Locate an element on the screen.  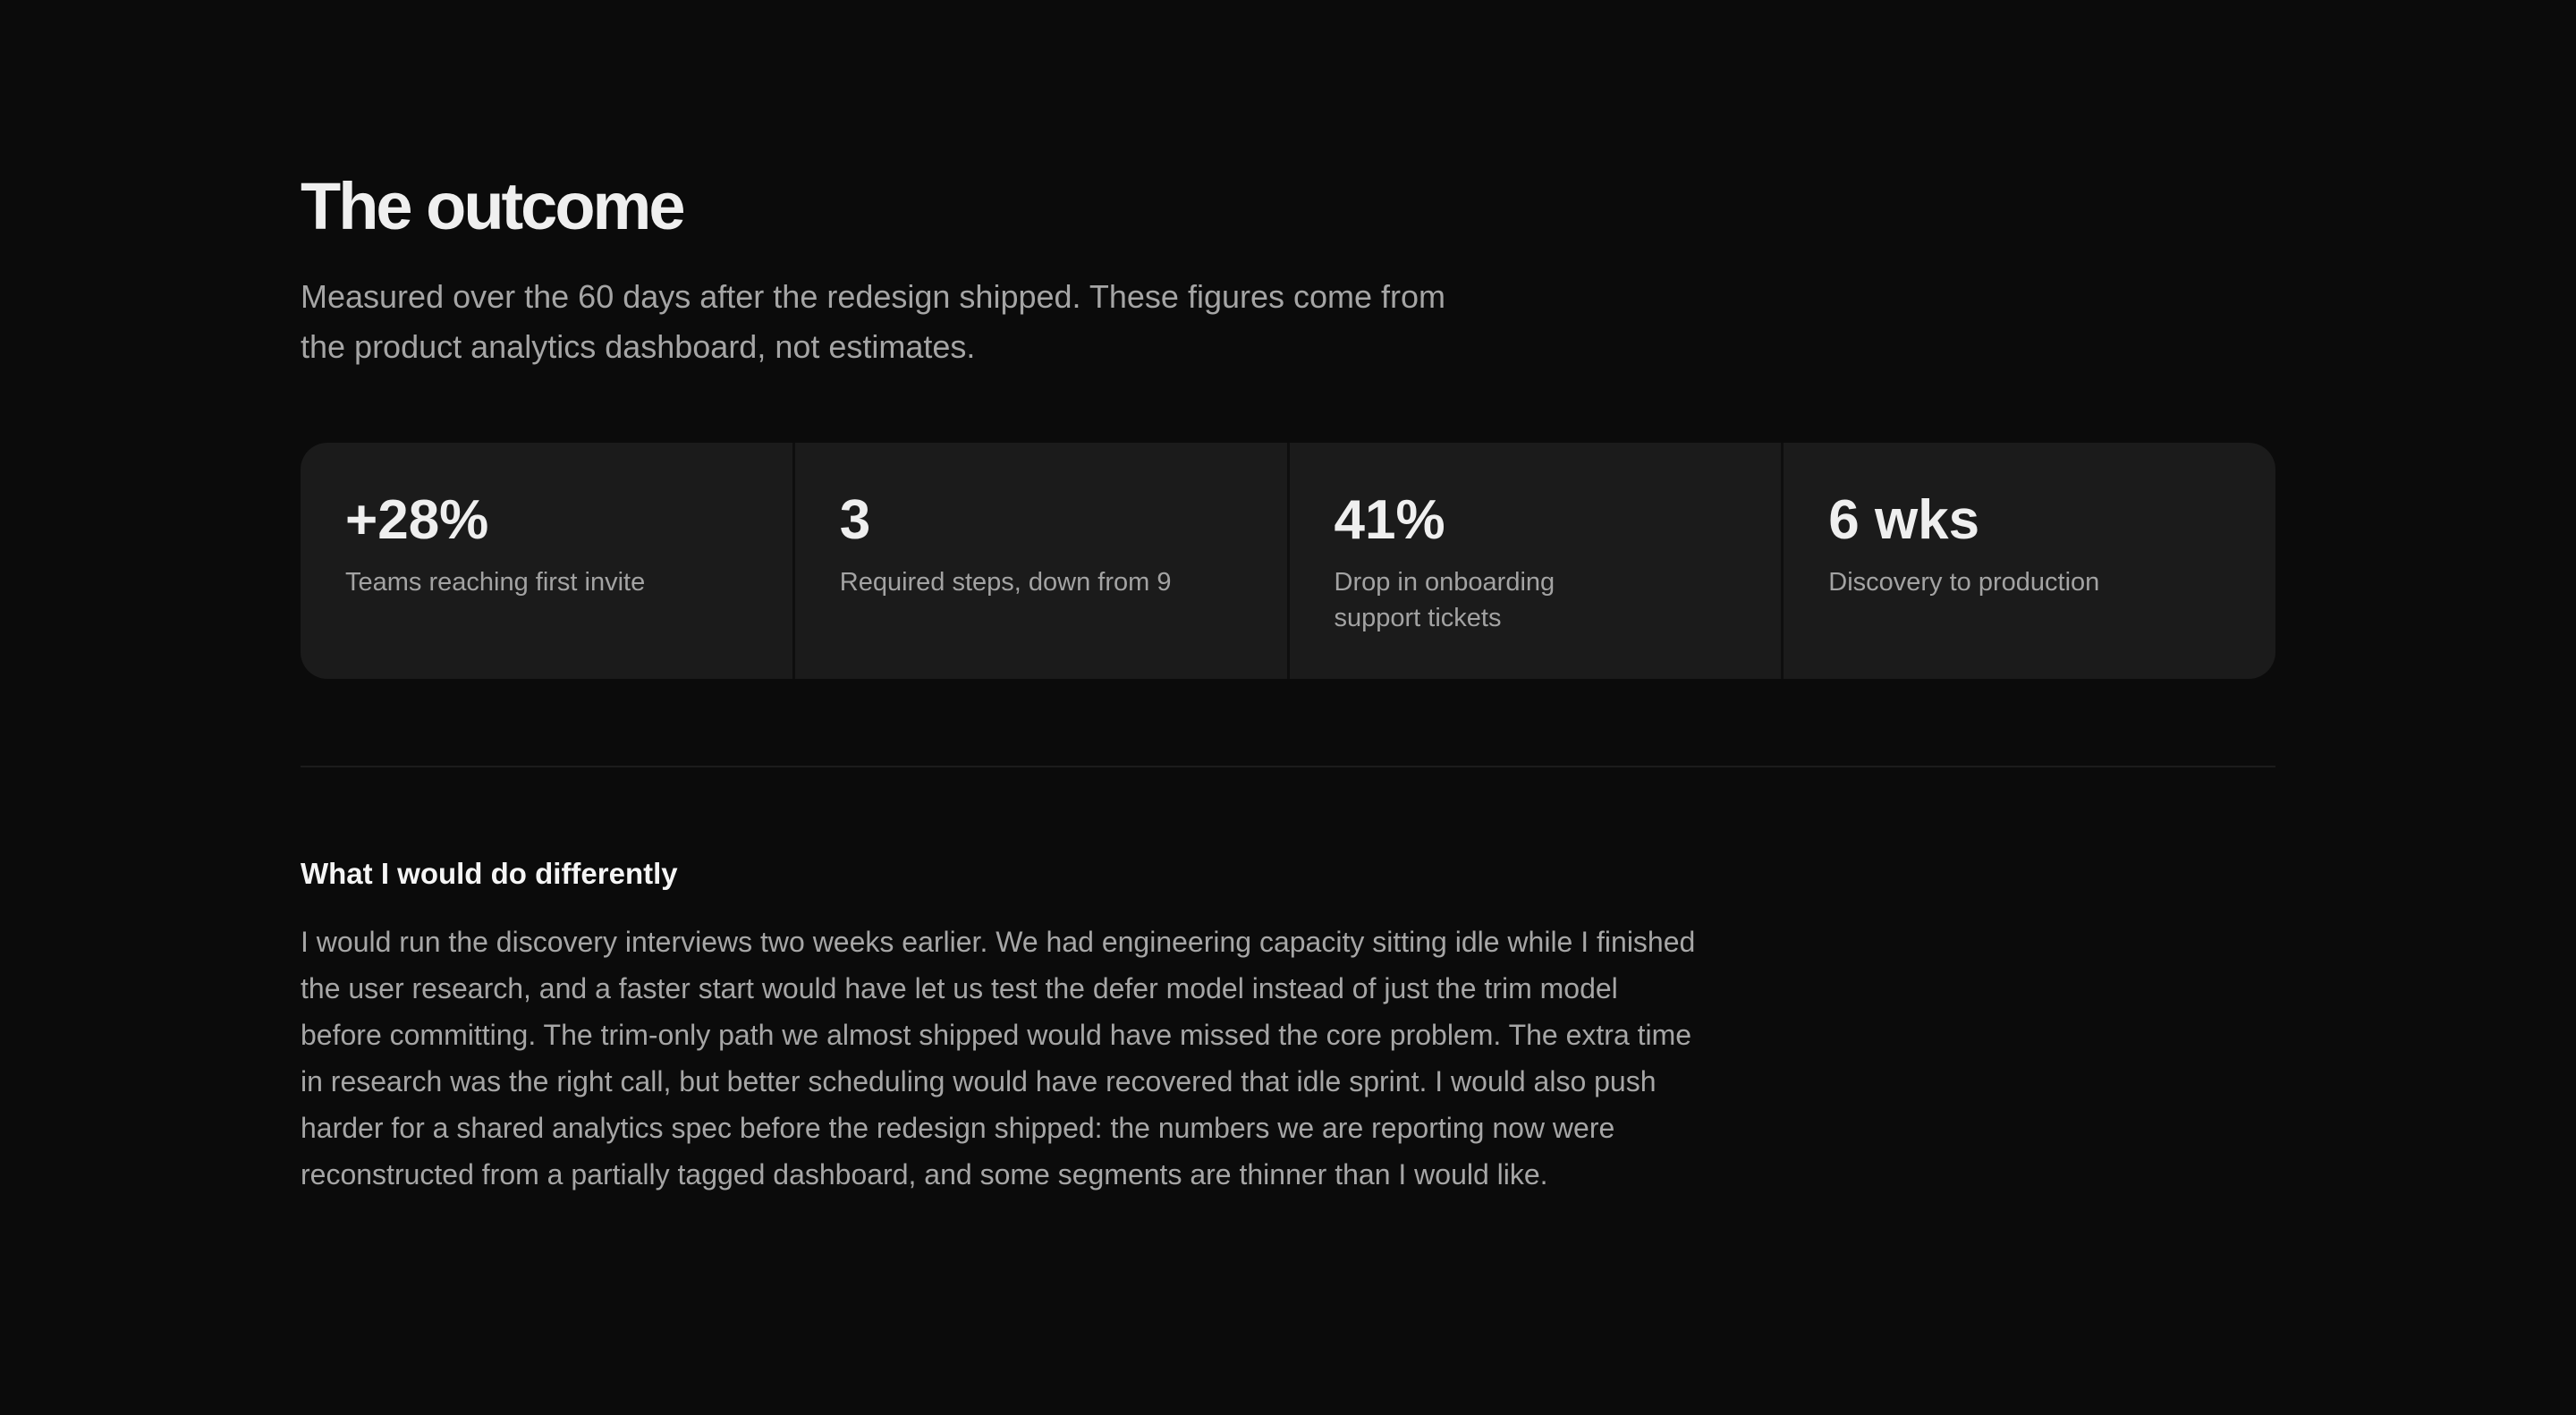
stat-value: 41% is located at coordinates (1389, 520).